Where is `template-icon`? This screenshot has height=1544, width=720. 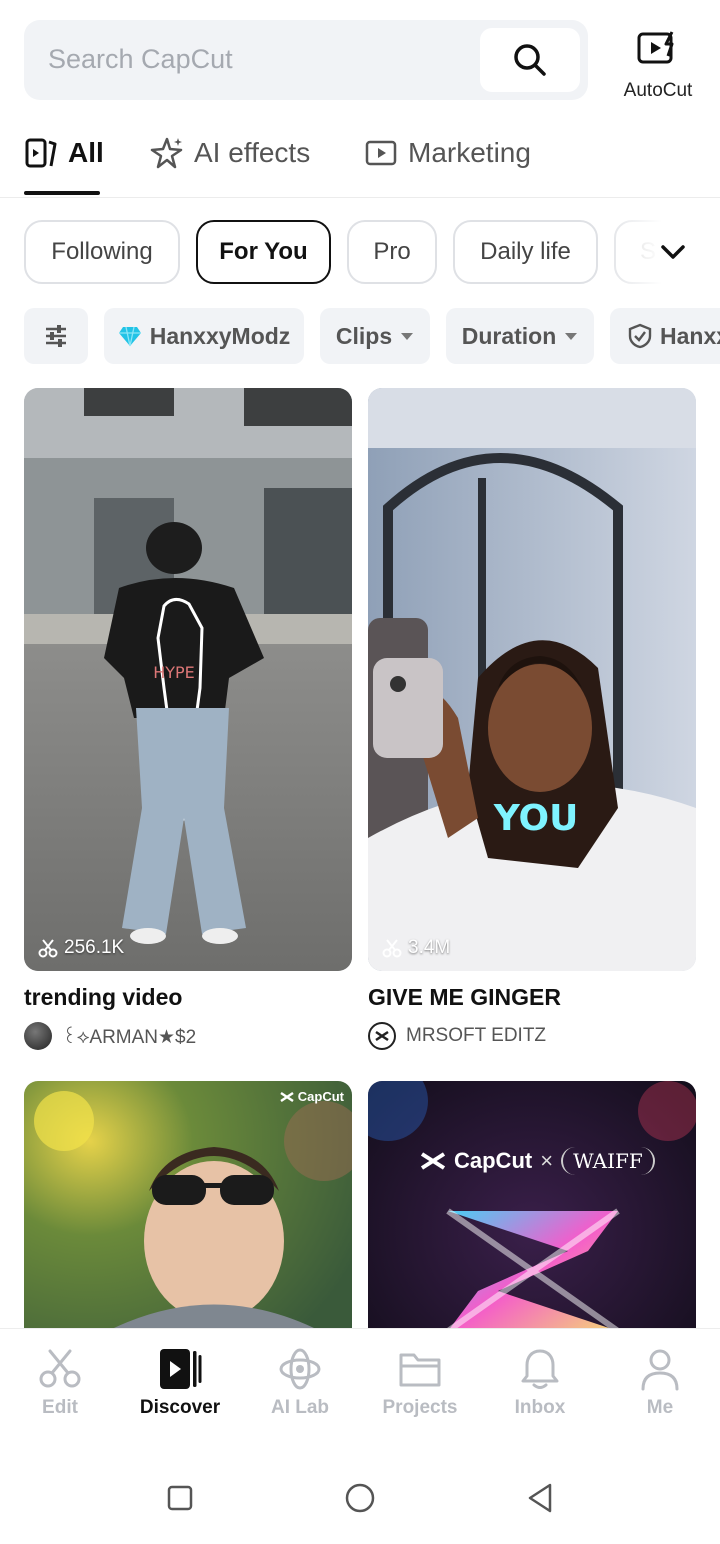
template-icon is located at coordinates (41, 153).